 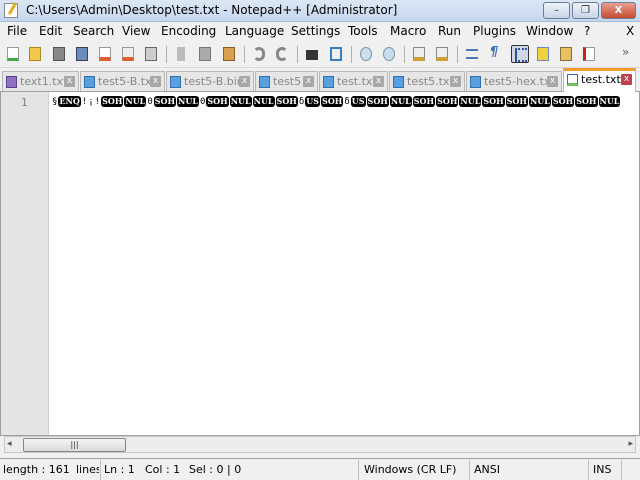 What do you see at coordinates (166, 54) in the screenshot?
I see `toolbar-separator` at bounding box center [166, 54].